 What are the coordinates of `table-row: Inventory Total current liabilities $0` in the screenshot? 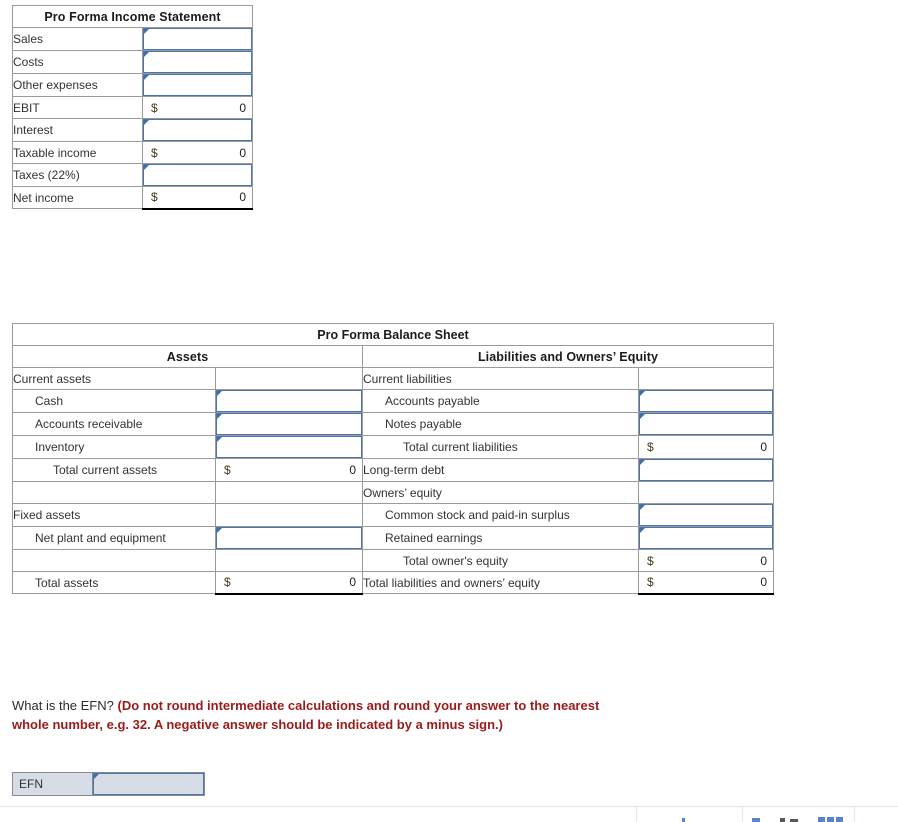 It's located at (393, 447).